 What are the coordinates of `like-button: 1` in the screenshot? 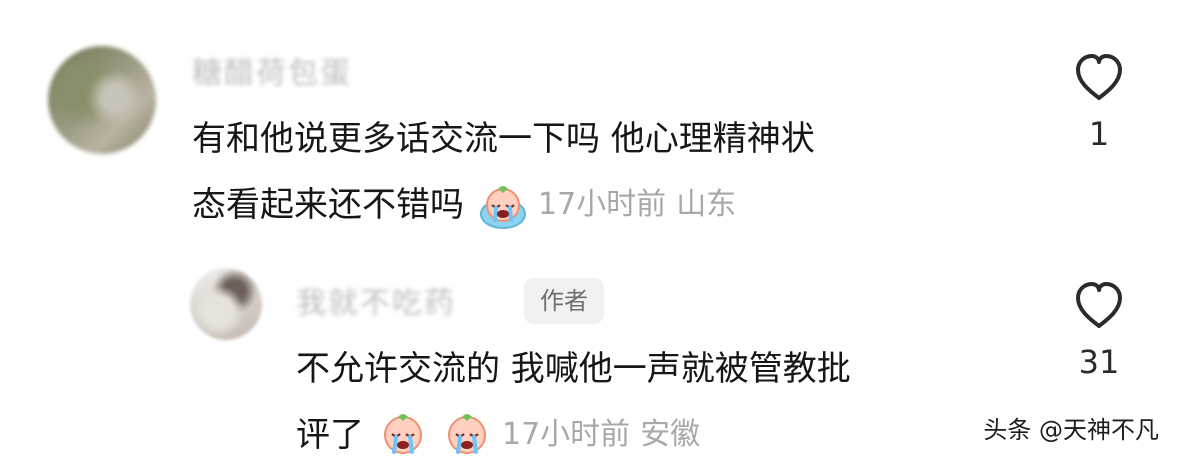 It's located at (1099, 103).